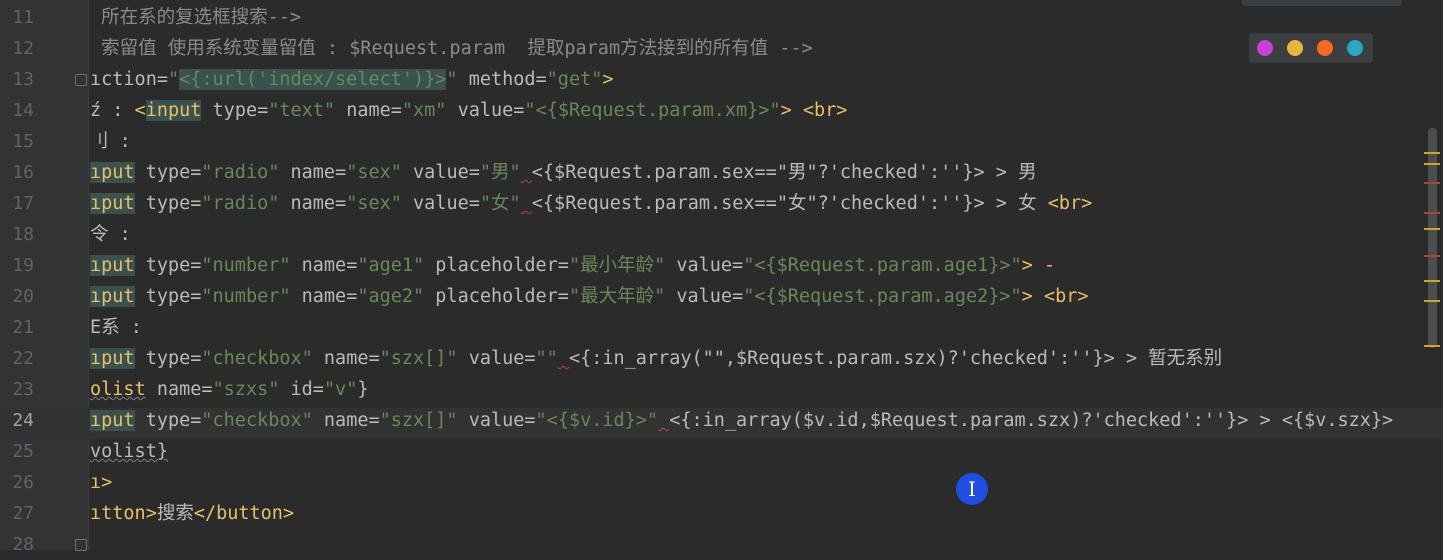 Image resolution: width=1443 pixels, height=560 pixels. Describe the element at coordinates (101, 482) in the screenshot. I see `code-token: ı>` at that location.